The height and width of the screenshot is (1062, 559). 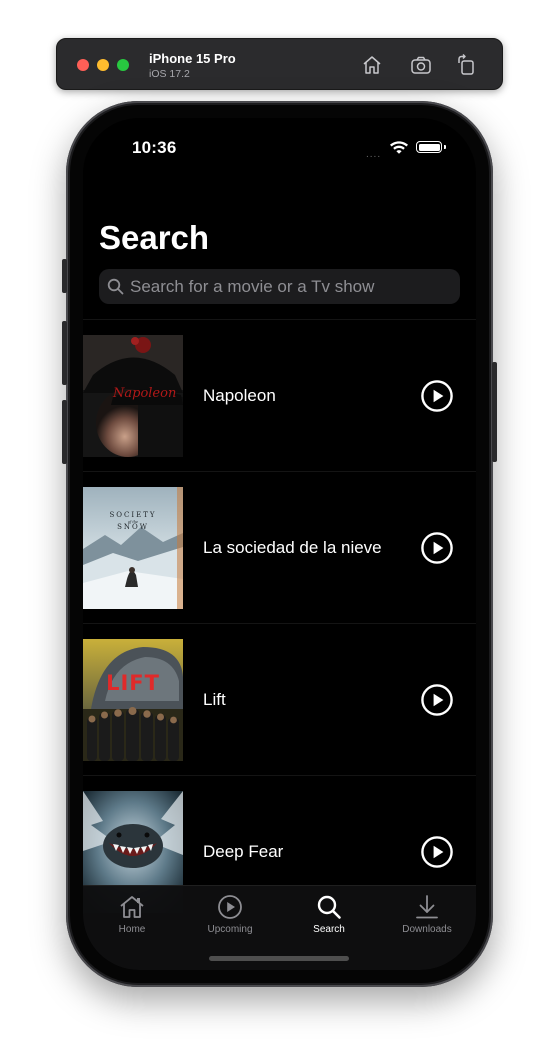 What do you see at coordinates (64, 432) in the screenshot?
I see `volume-down-button` at bounding box center [64, 432].